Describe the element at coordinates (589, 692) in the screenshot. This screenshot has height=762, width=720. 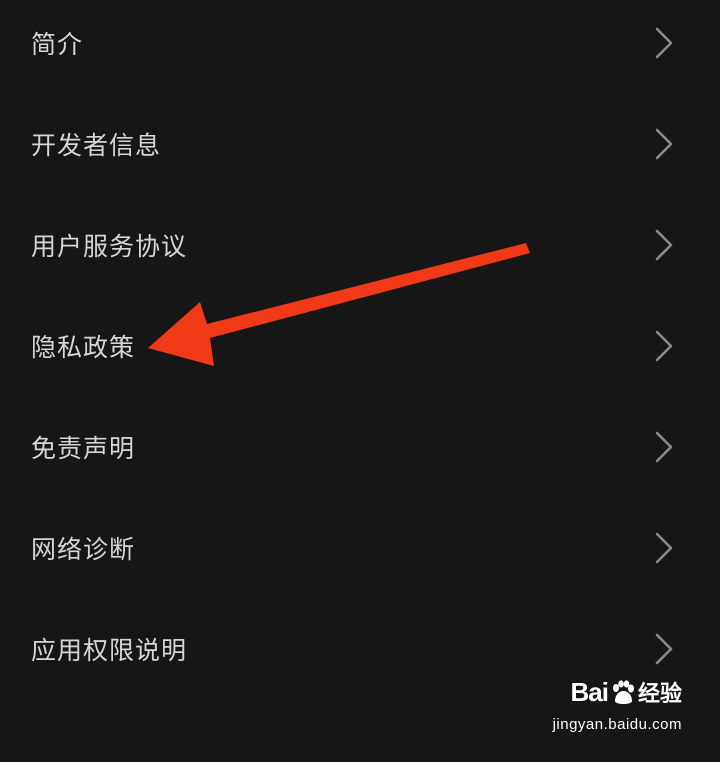
I see `watermark-brand-prefix: Bai` at that location.